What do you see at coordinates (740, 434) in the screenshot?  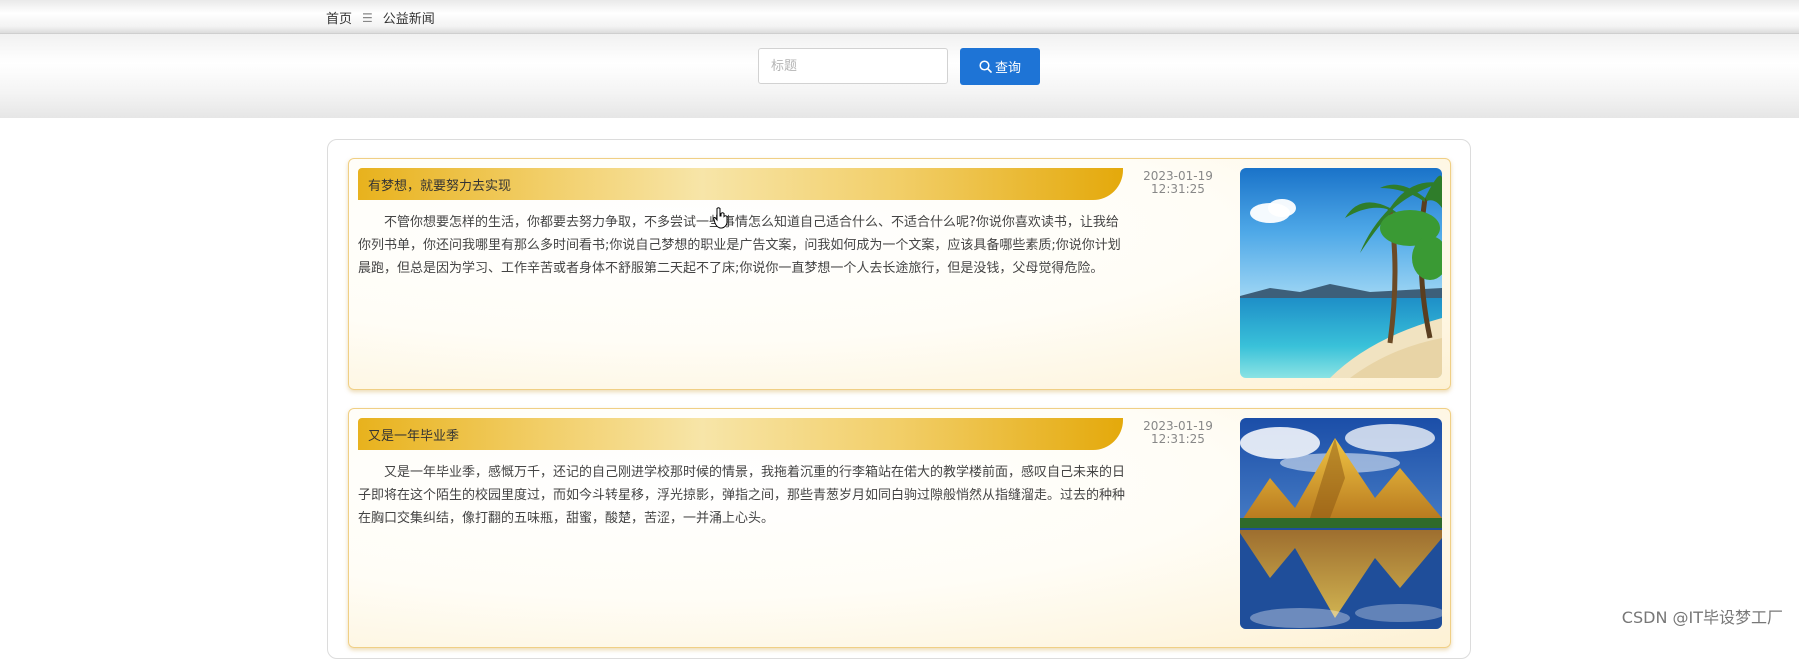 I see `news-title: 又是一年毕业季` at bounding box center [740, 434].